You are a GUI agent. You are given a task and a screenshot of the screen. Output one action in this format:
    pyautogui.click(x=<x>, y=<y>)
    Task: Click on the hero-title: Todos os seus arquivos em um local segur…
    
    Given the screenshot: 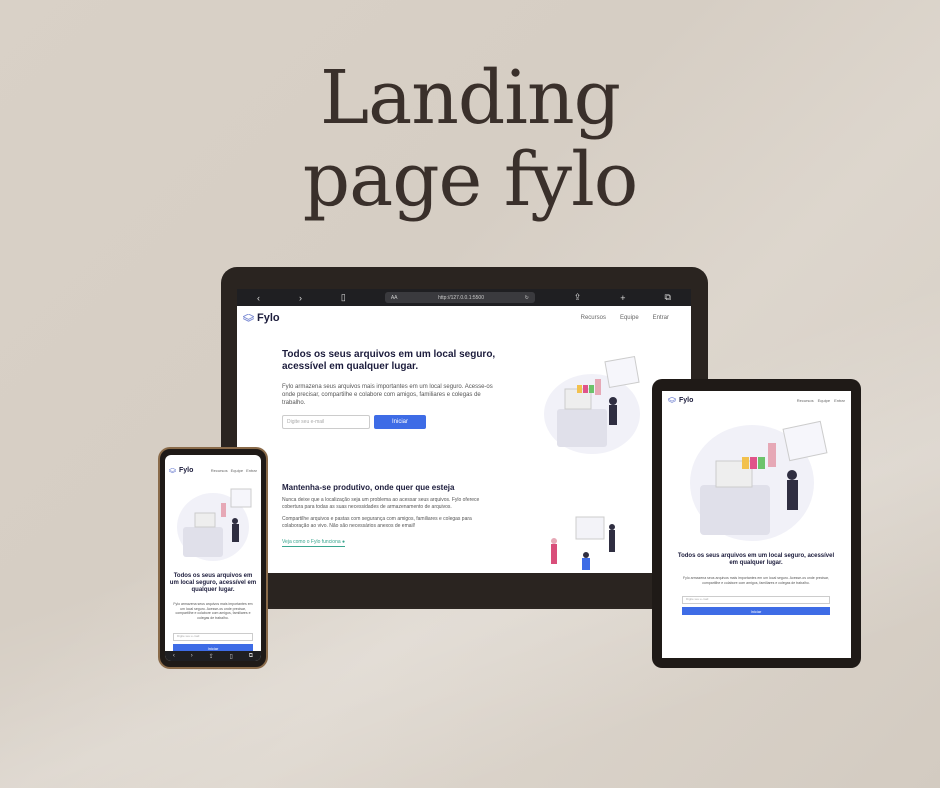 What is the action you would take?
    pyautogui.click(x=389, y=360)
    